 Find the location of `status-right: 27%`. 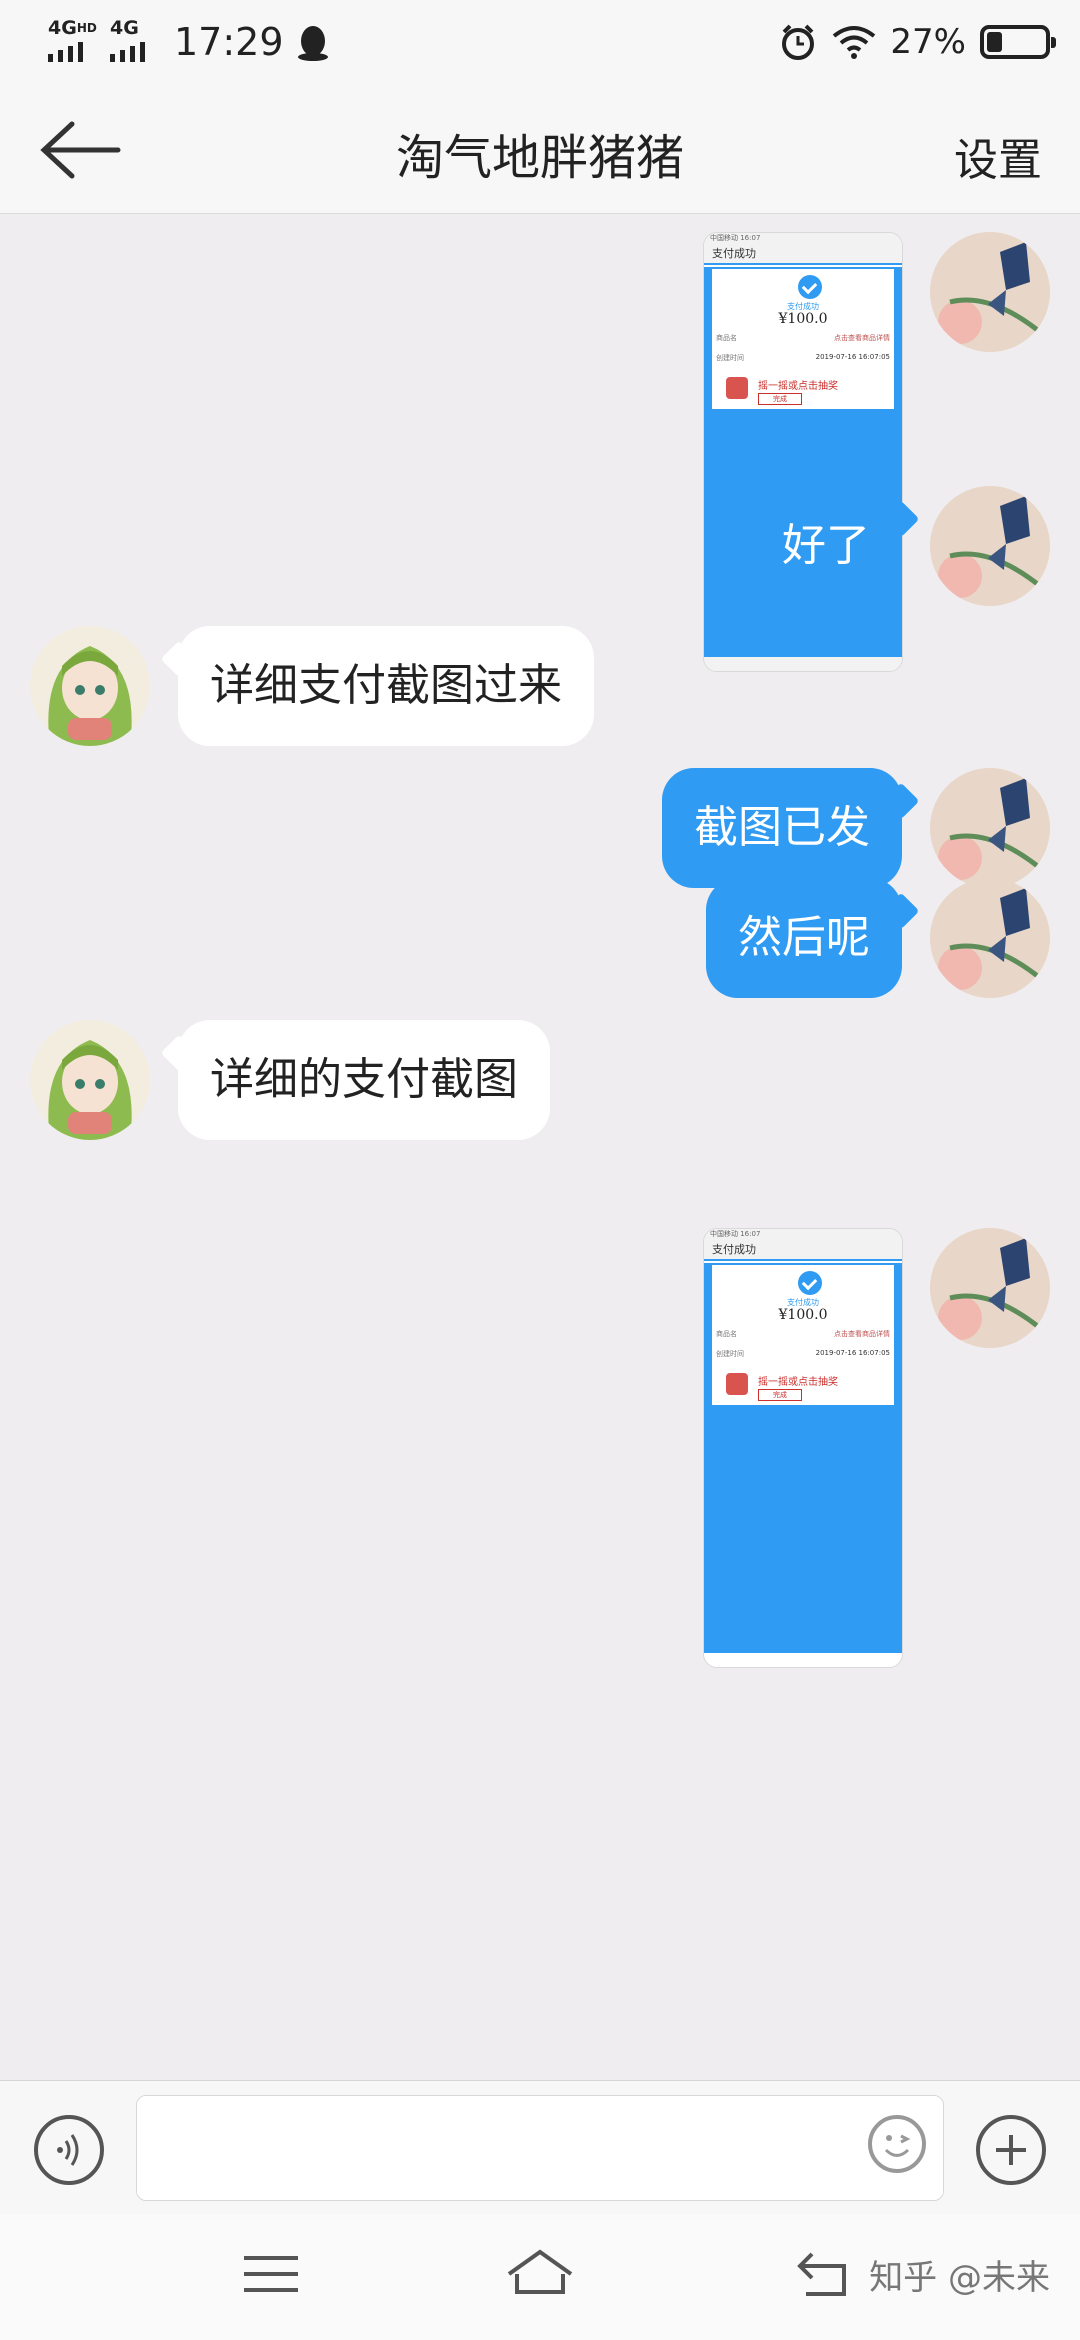

status-right: 27% is located at coordinates (917, 42).